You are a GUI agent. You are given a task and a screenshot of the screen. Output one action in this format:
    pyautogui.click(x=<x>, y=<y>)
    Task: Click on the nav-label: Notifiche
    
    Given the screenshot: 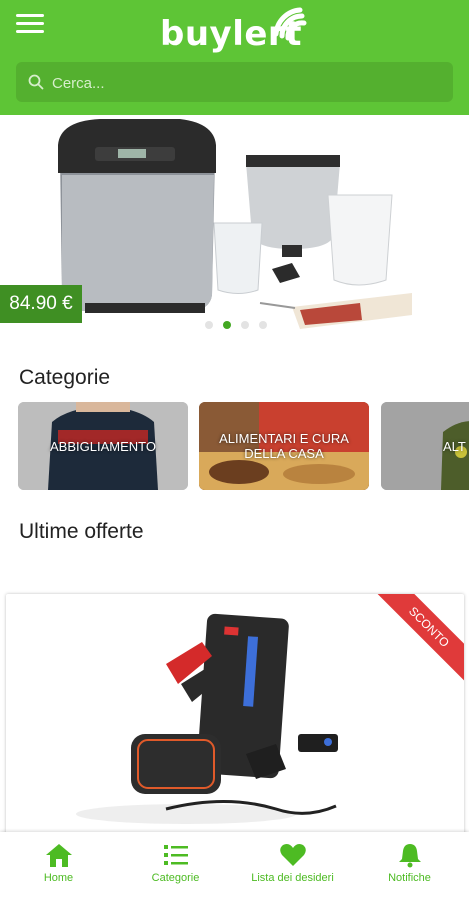 What is the action you would take?
    pyautogui.click(x=409, y=878)
    